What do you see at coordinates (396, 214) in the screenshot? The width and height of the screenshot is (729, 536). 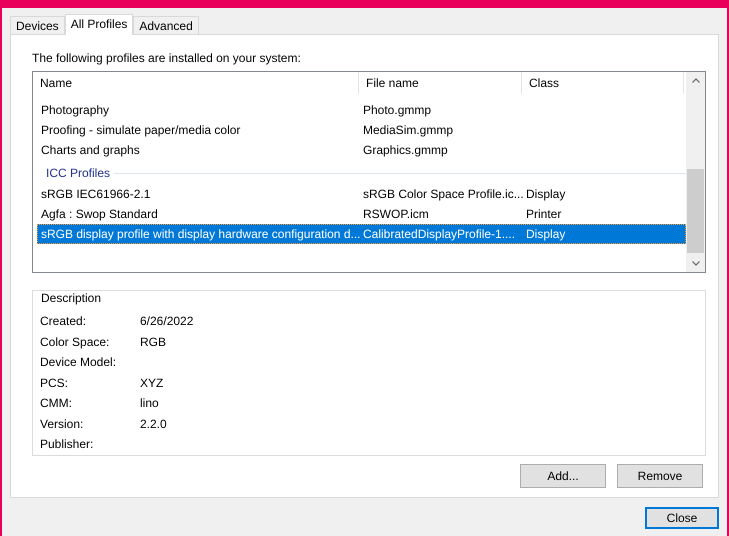 I see `table-cell-text: RSWOP.icm` at bounding box center [396, 214].